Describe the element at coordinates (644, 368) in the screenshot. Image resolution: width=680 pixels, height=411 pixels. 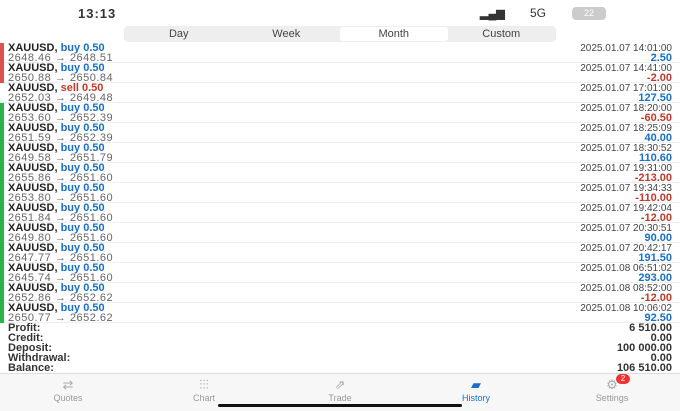
I see `summary-value: 106 510.00` at that location.